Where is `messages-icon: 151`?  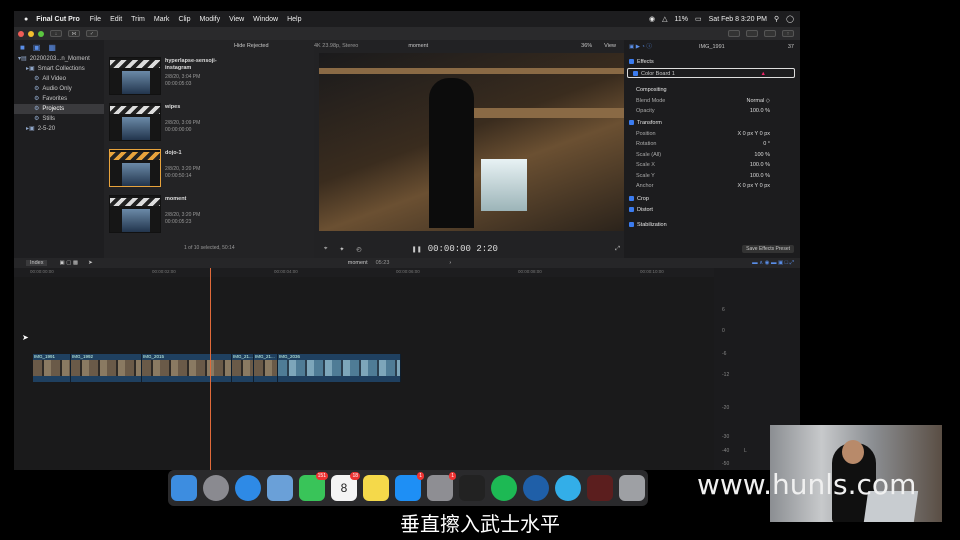 messages-icon: 151 is located at coordinates (313, 486).